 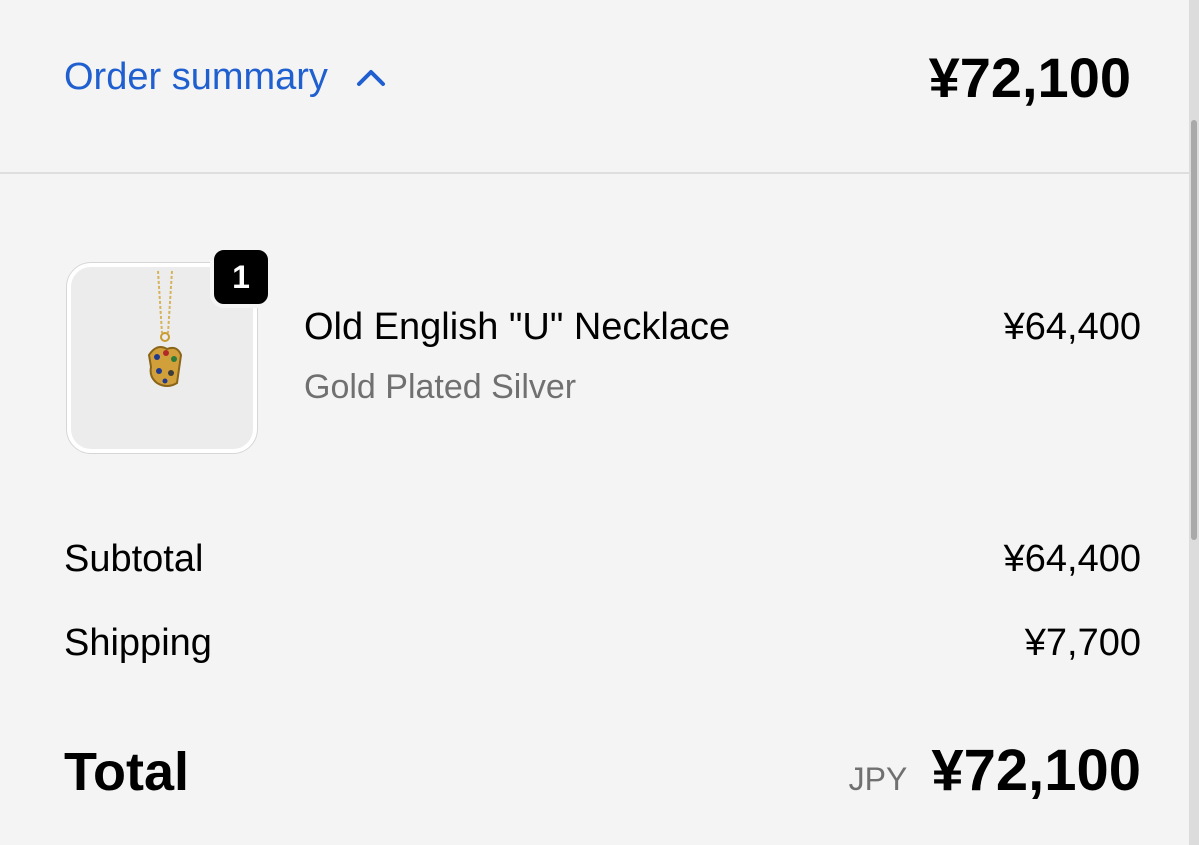 I want to click on shipping-label: Shipping, so click(x=138, y=643).